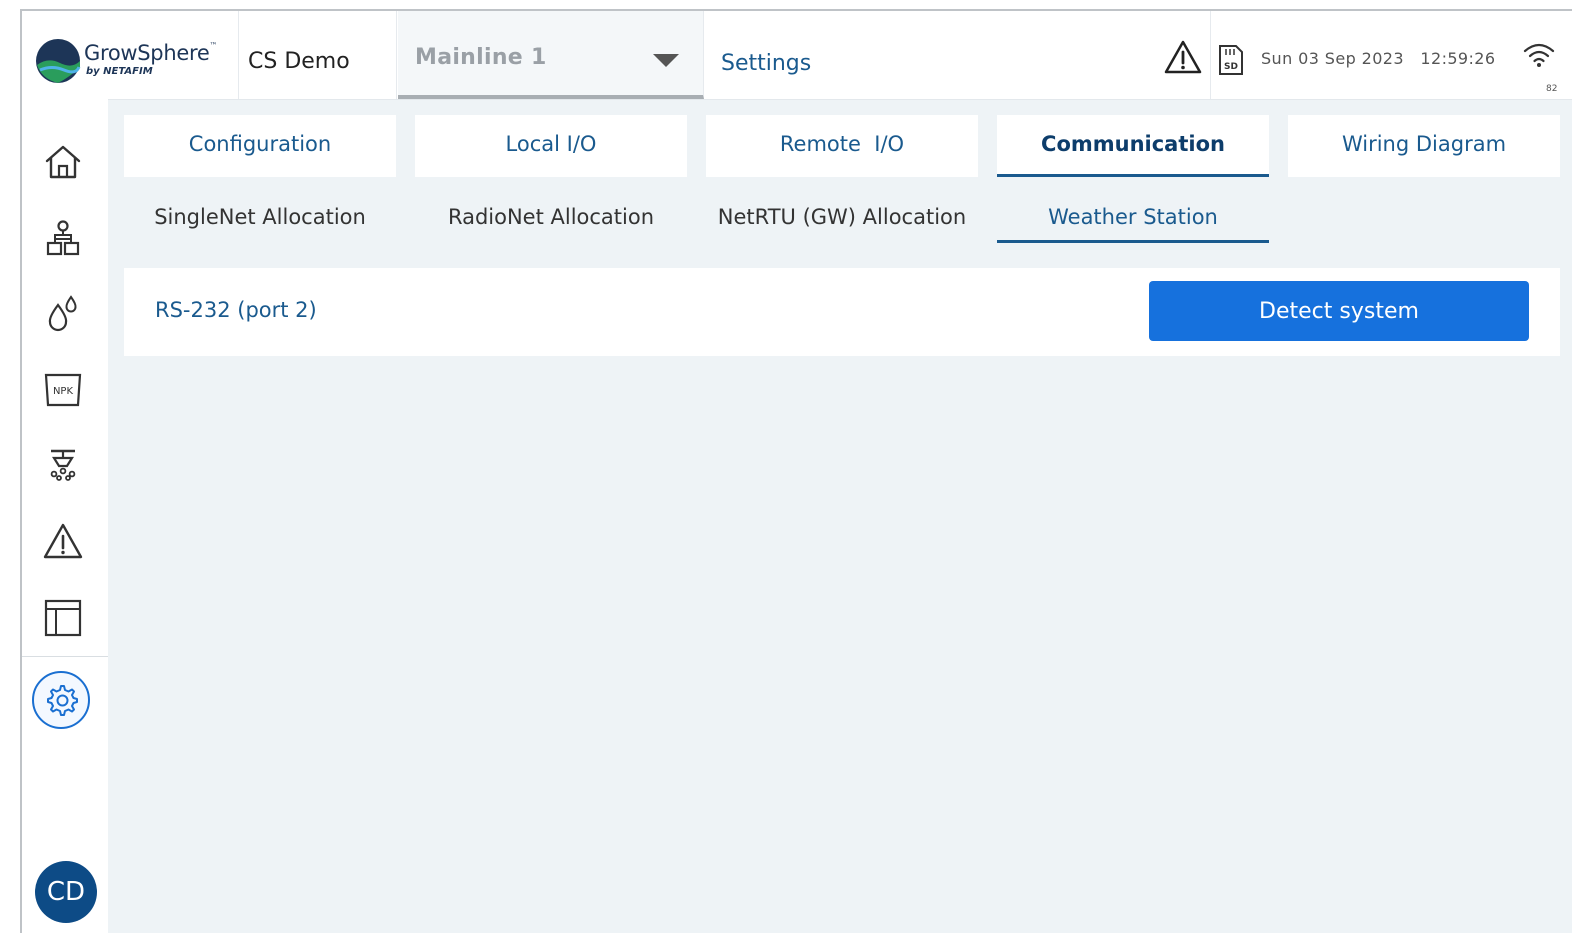  I want to click on logo-name: GrowSphere™, so click(150, 53).